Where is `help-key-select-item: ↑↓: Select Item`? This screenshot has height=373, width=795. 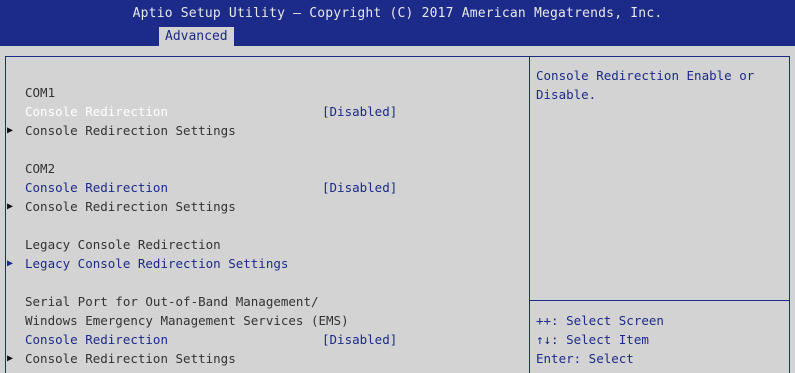
help-key-select-item: ↑↓: Select Item is located at coordinates (592, 339).